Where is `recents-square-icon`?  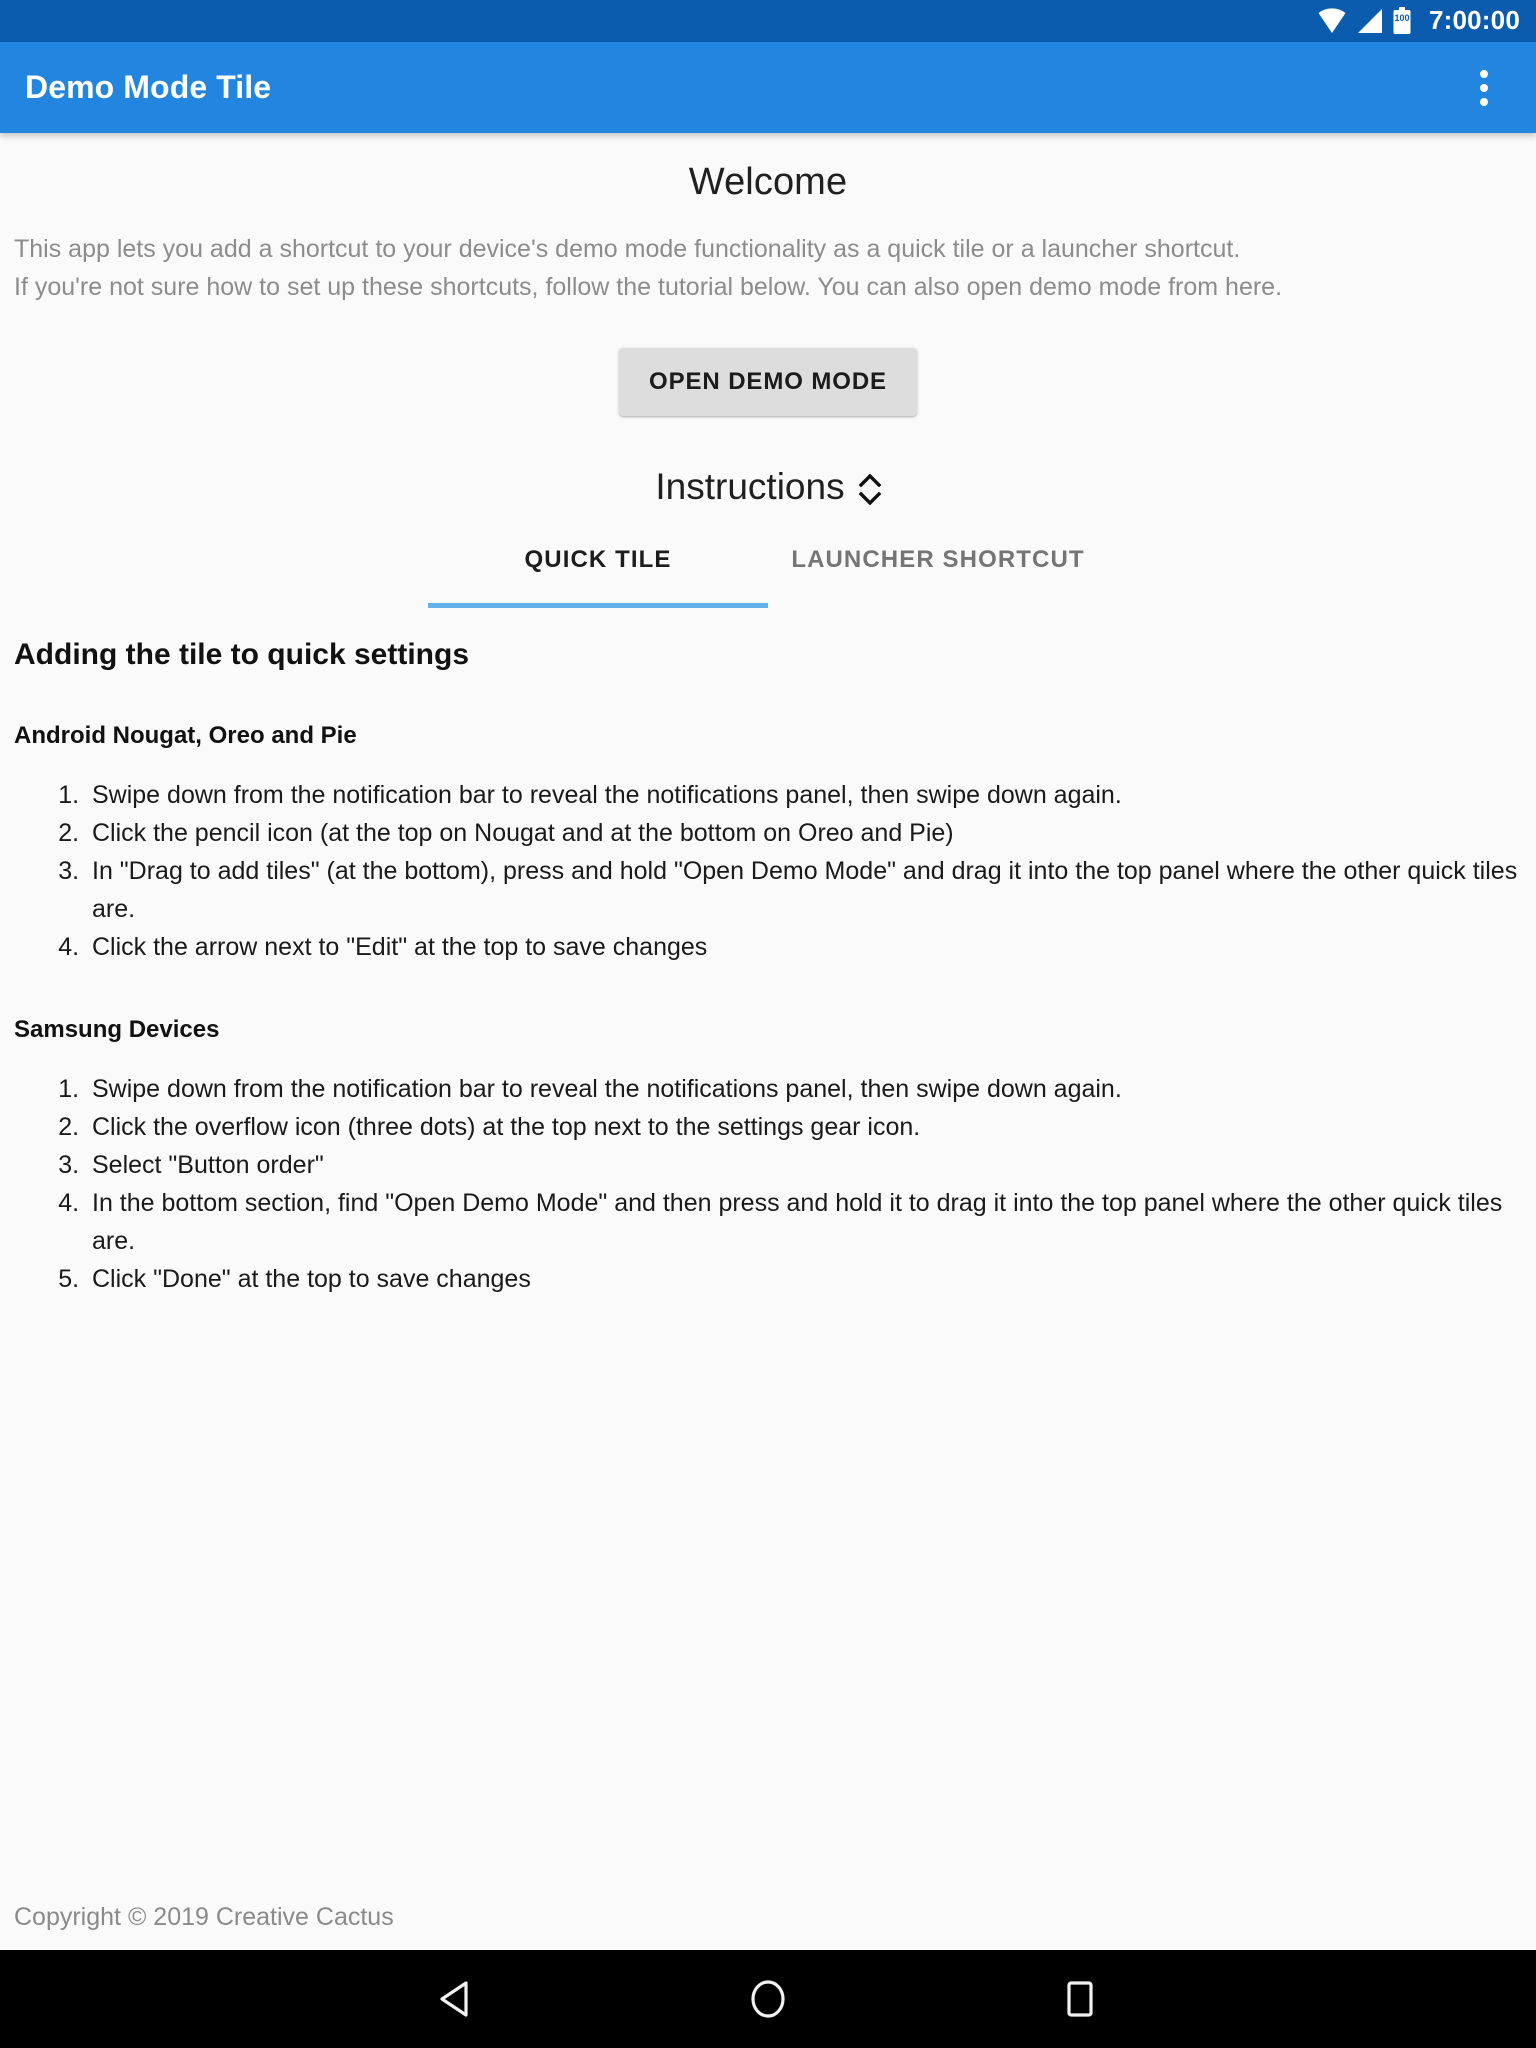
recents-square-icon is located at coordinates (1080, 1999).